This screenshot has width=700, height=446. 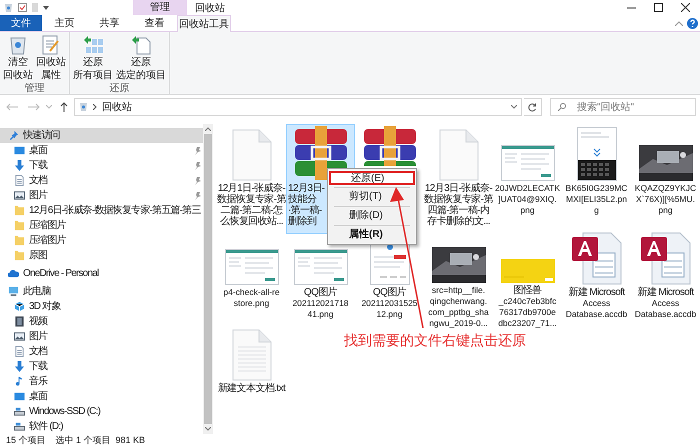 I want to click on nav-label: 3D 对象, so click(x=45, y=307).